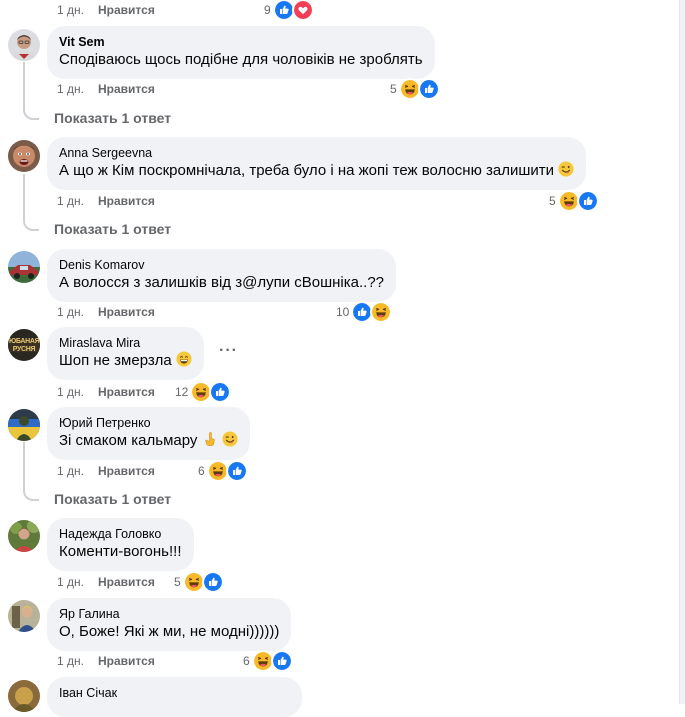  I want to click on comment-author: Надежда Головко, so click(120, 534).